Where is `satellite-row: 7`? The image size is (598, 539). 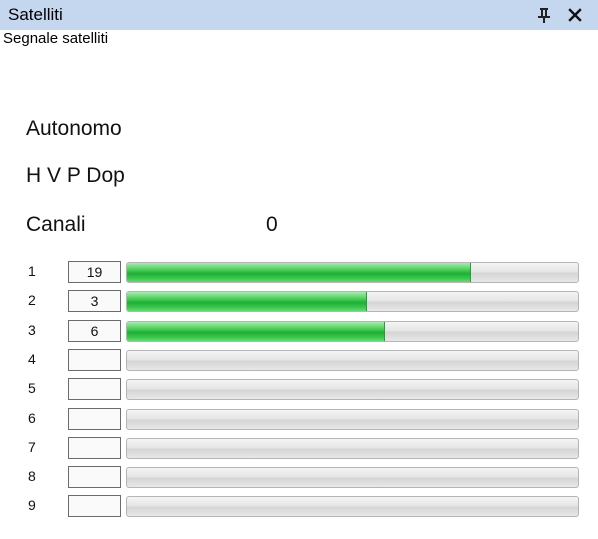 satellite-row: 7 is located at coordinates (299, 448).